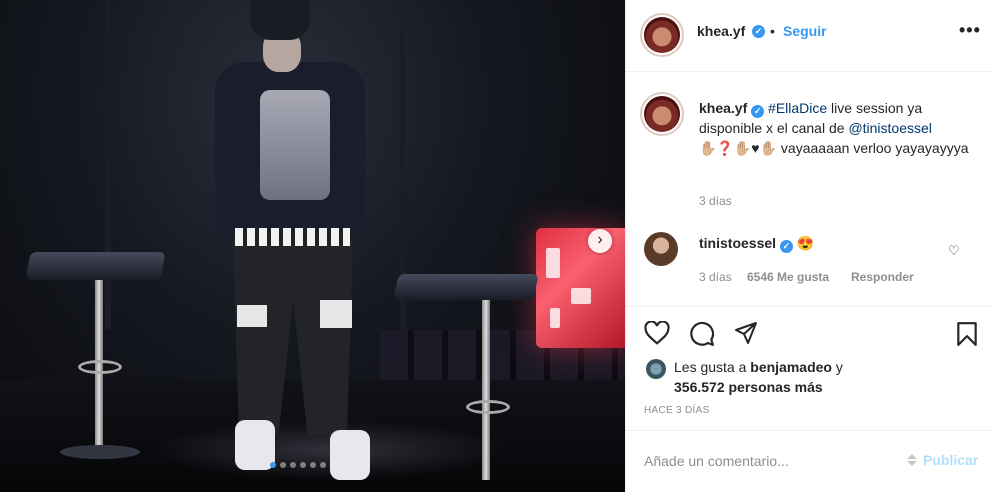  I want to click on carousel-next-button: ›, so click(600, 241).